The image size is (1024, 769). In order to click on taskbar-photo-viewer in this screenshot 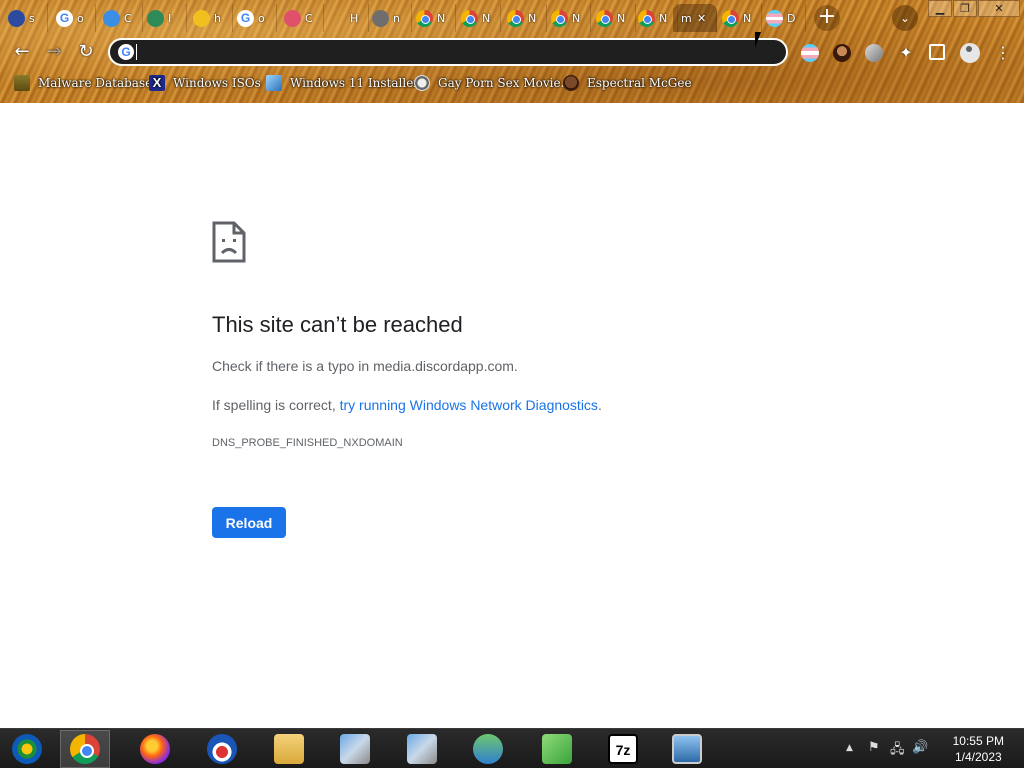, I will do `click(687, 749)`.